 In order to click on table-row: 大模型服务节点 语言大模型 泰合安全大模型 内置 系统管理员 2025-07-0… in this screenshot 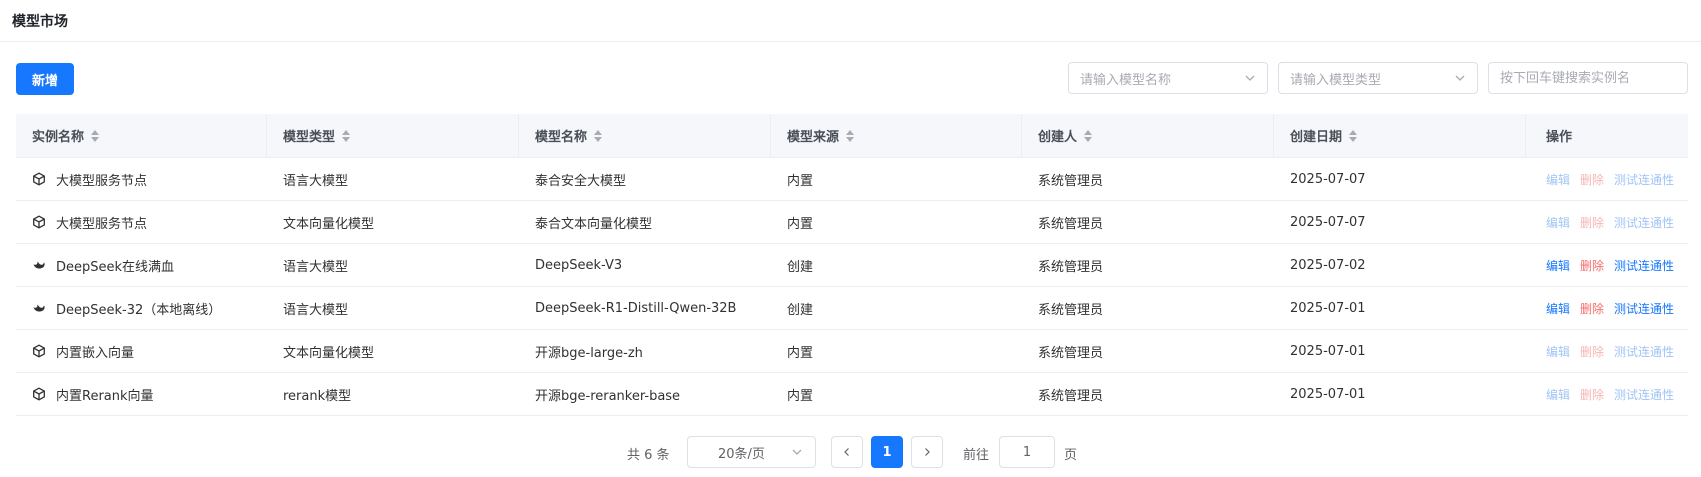, I will do `click(852, 179)`.